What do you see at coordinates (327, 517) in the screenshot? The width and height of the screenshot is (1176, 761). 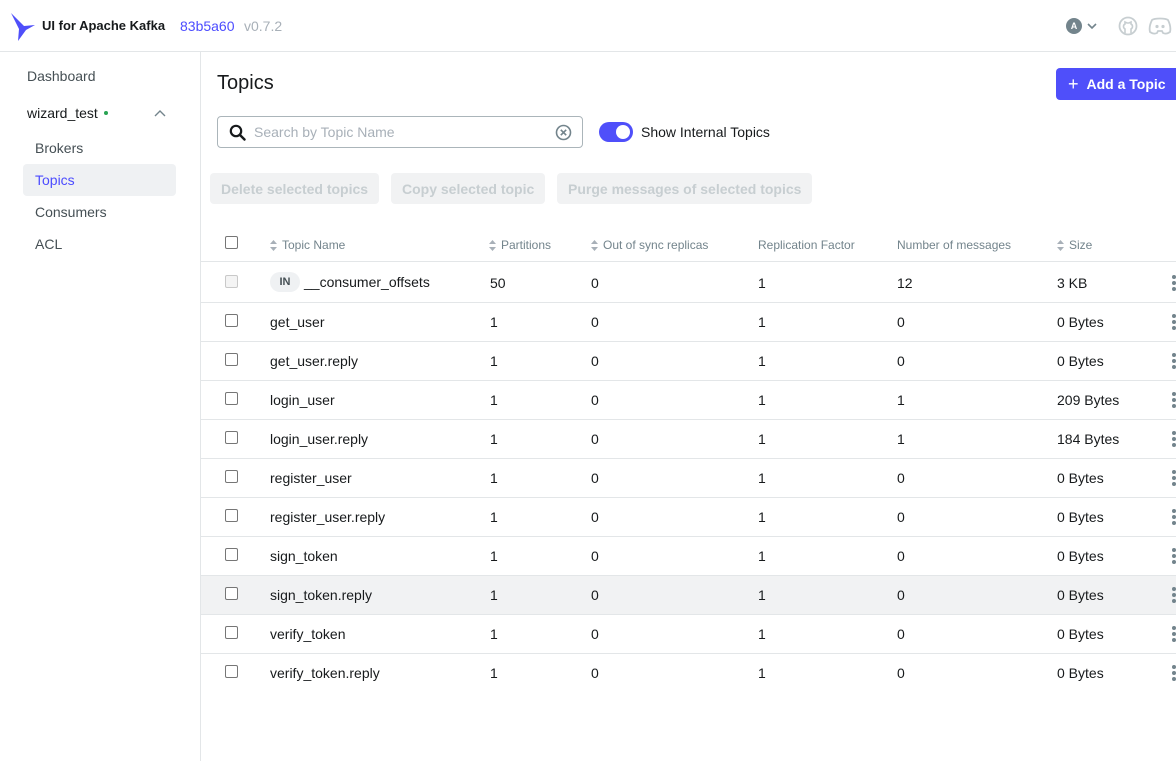 I see `topic-name-link: register_user.reply` at bounding box center [327, 517].